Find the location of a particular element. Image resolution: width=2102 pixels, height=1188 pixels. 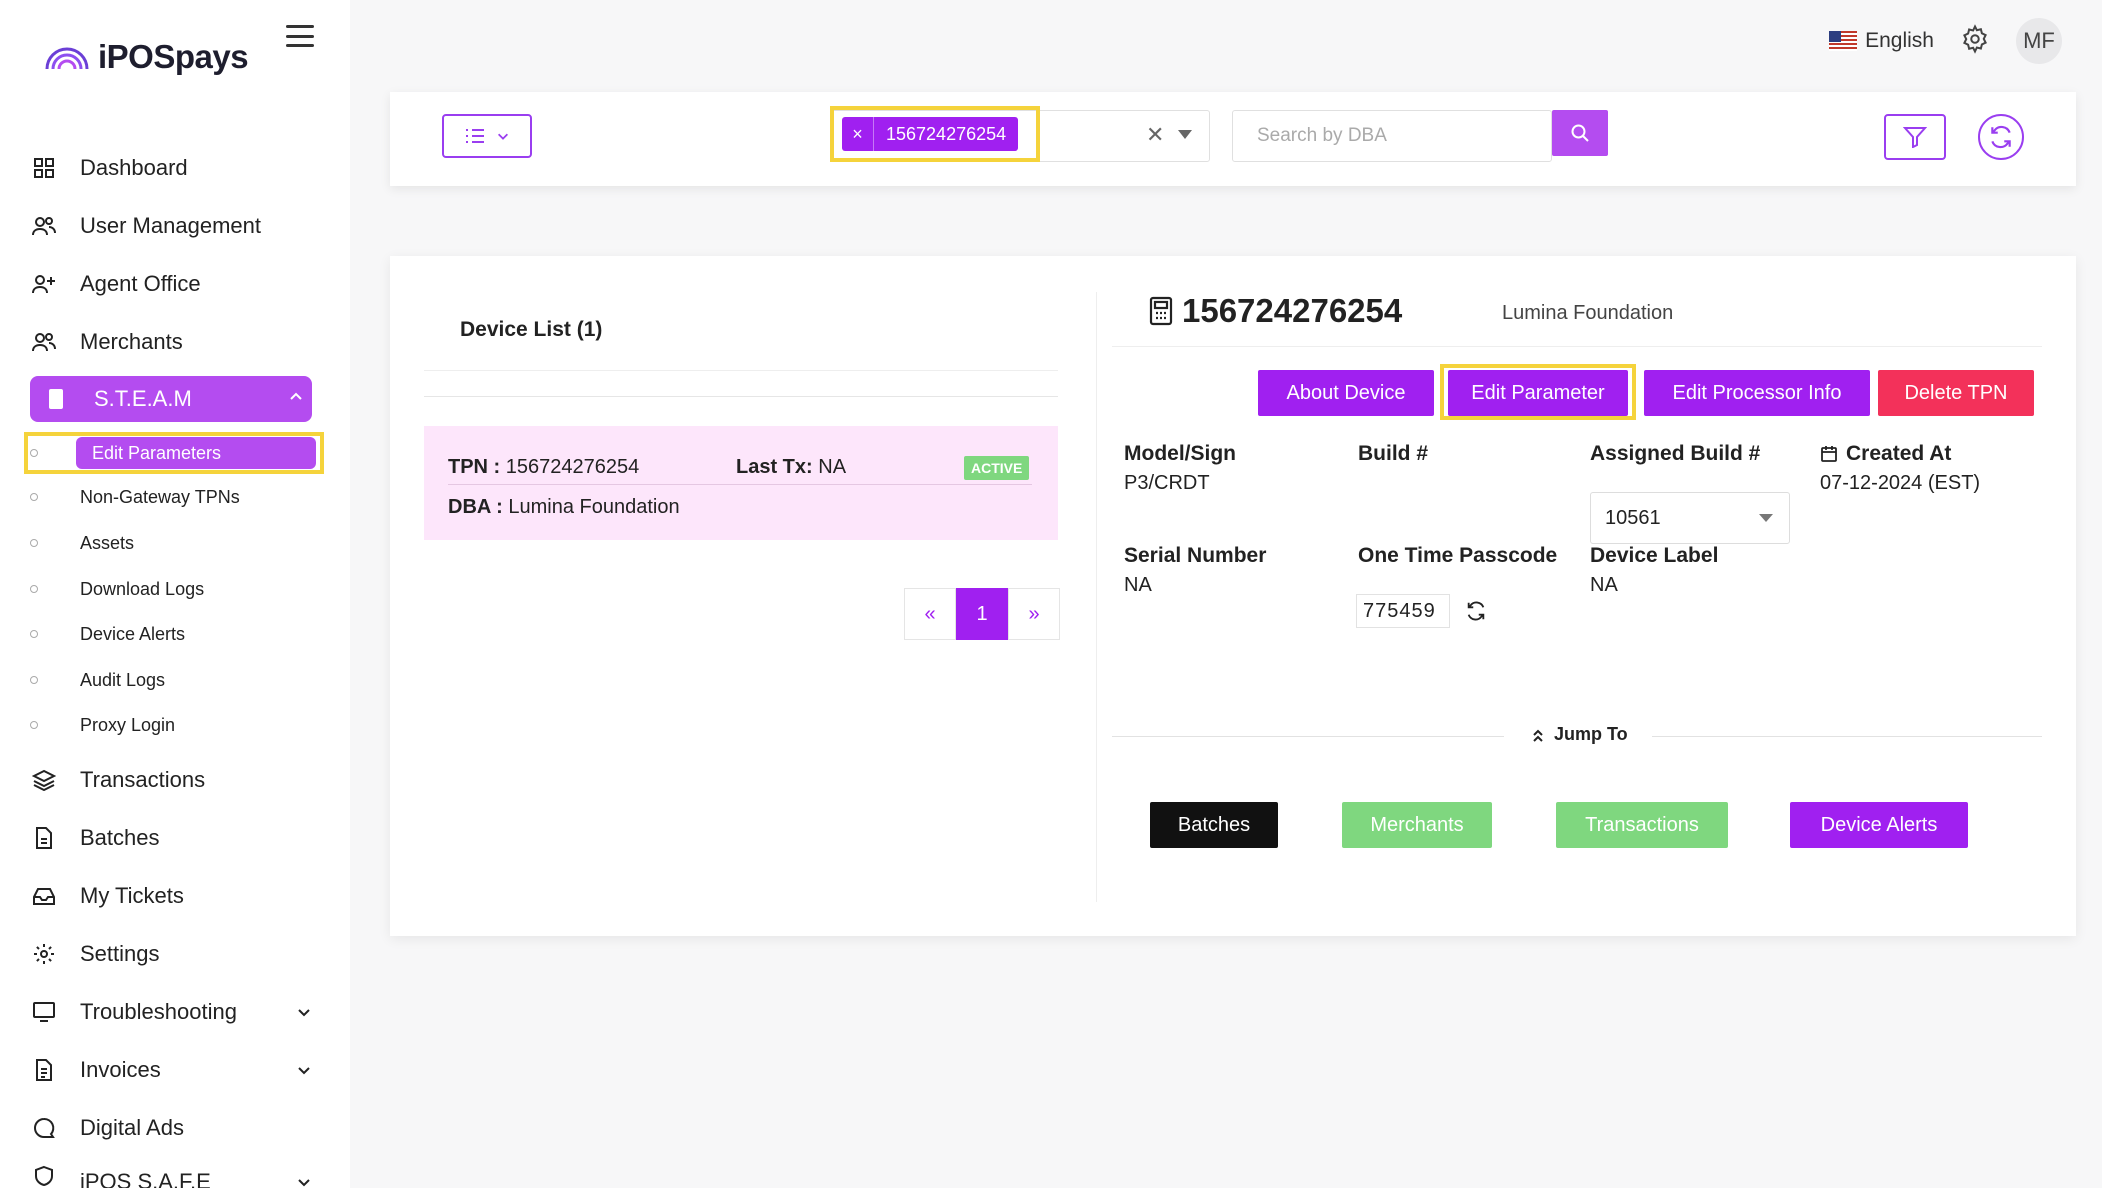

sidebar-item-label: Invoices is located at coordinates (120, 1069).